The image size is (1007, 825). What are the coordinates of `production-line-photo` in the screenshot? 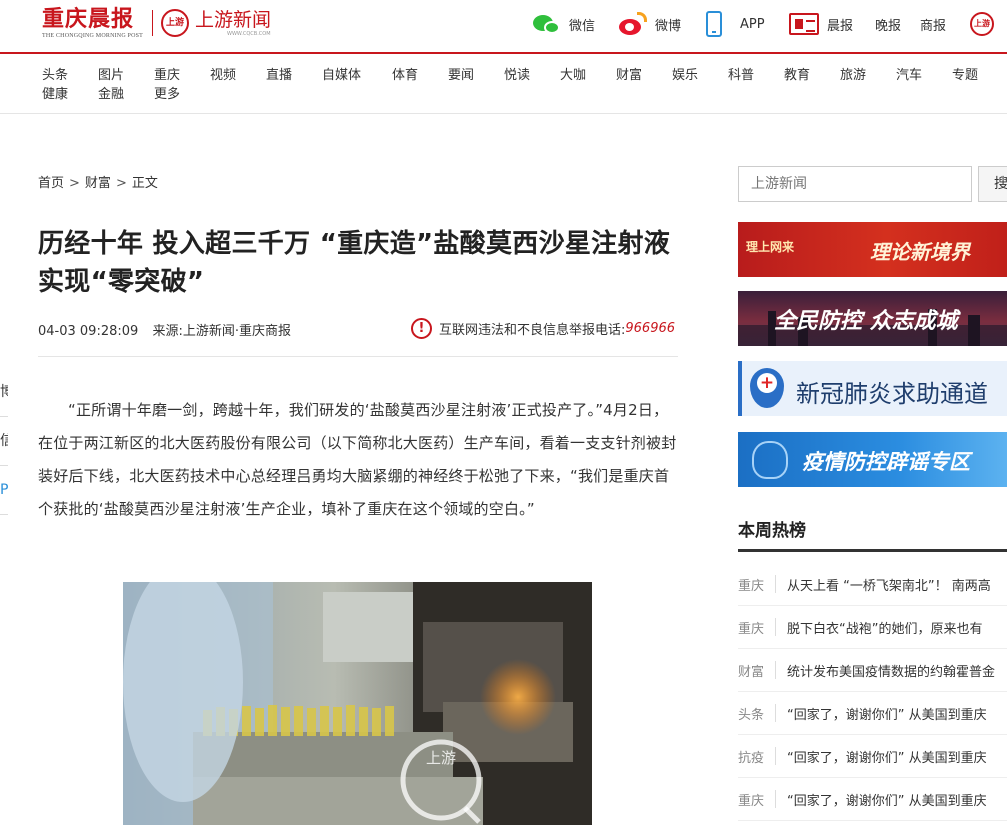 It's located at (357, 703).